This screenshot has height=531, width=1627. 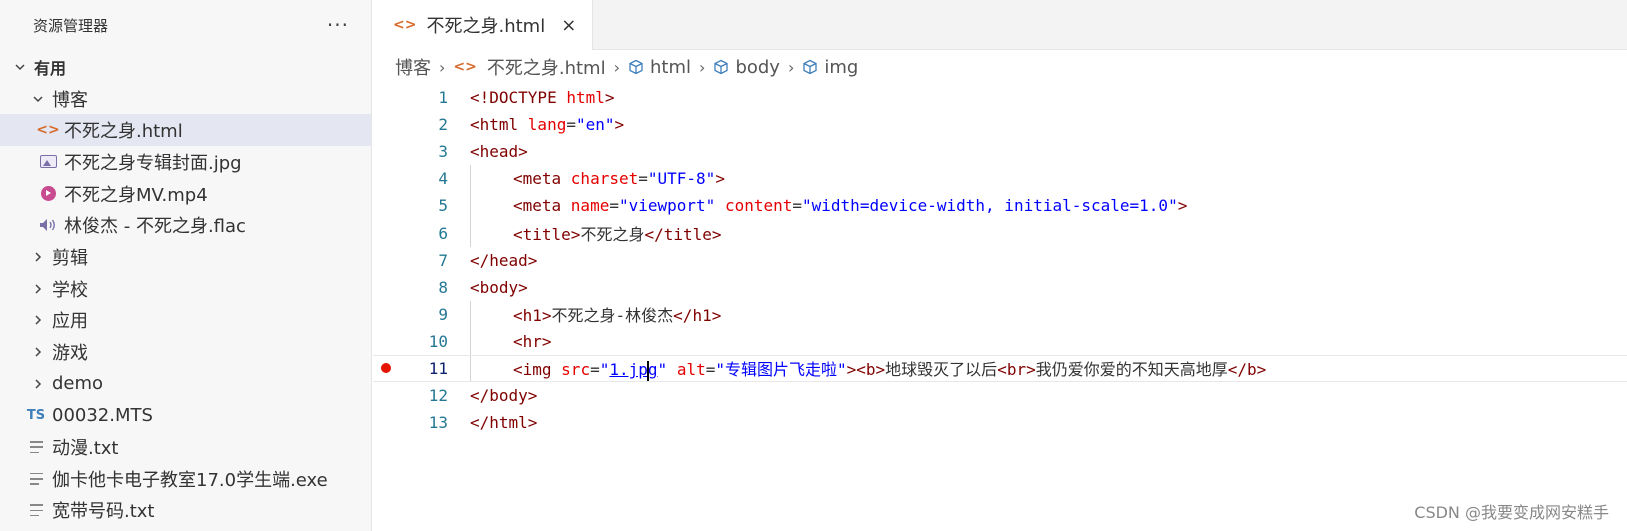 What do you see at coordinates (841, 67) in the screenshot?
I see `breadcrumb-label: img` at bounding box center [841, 67].